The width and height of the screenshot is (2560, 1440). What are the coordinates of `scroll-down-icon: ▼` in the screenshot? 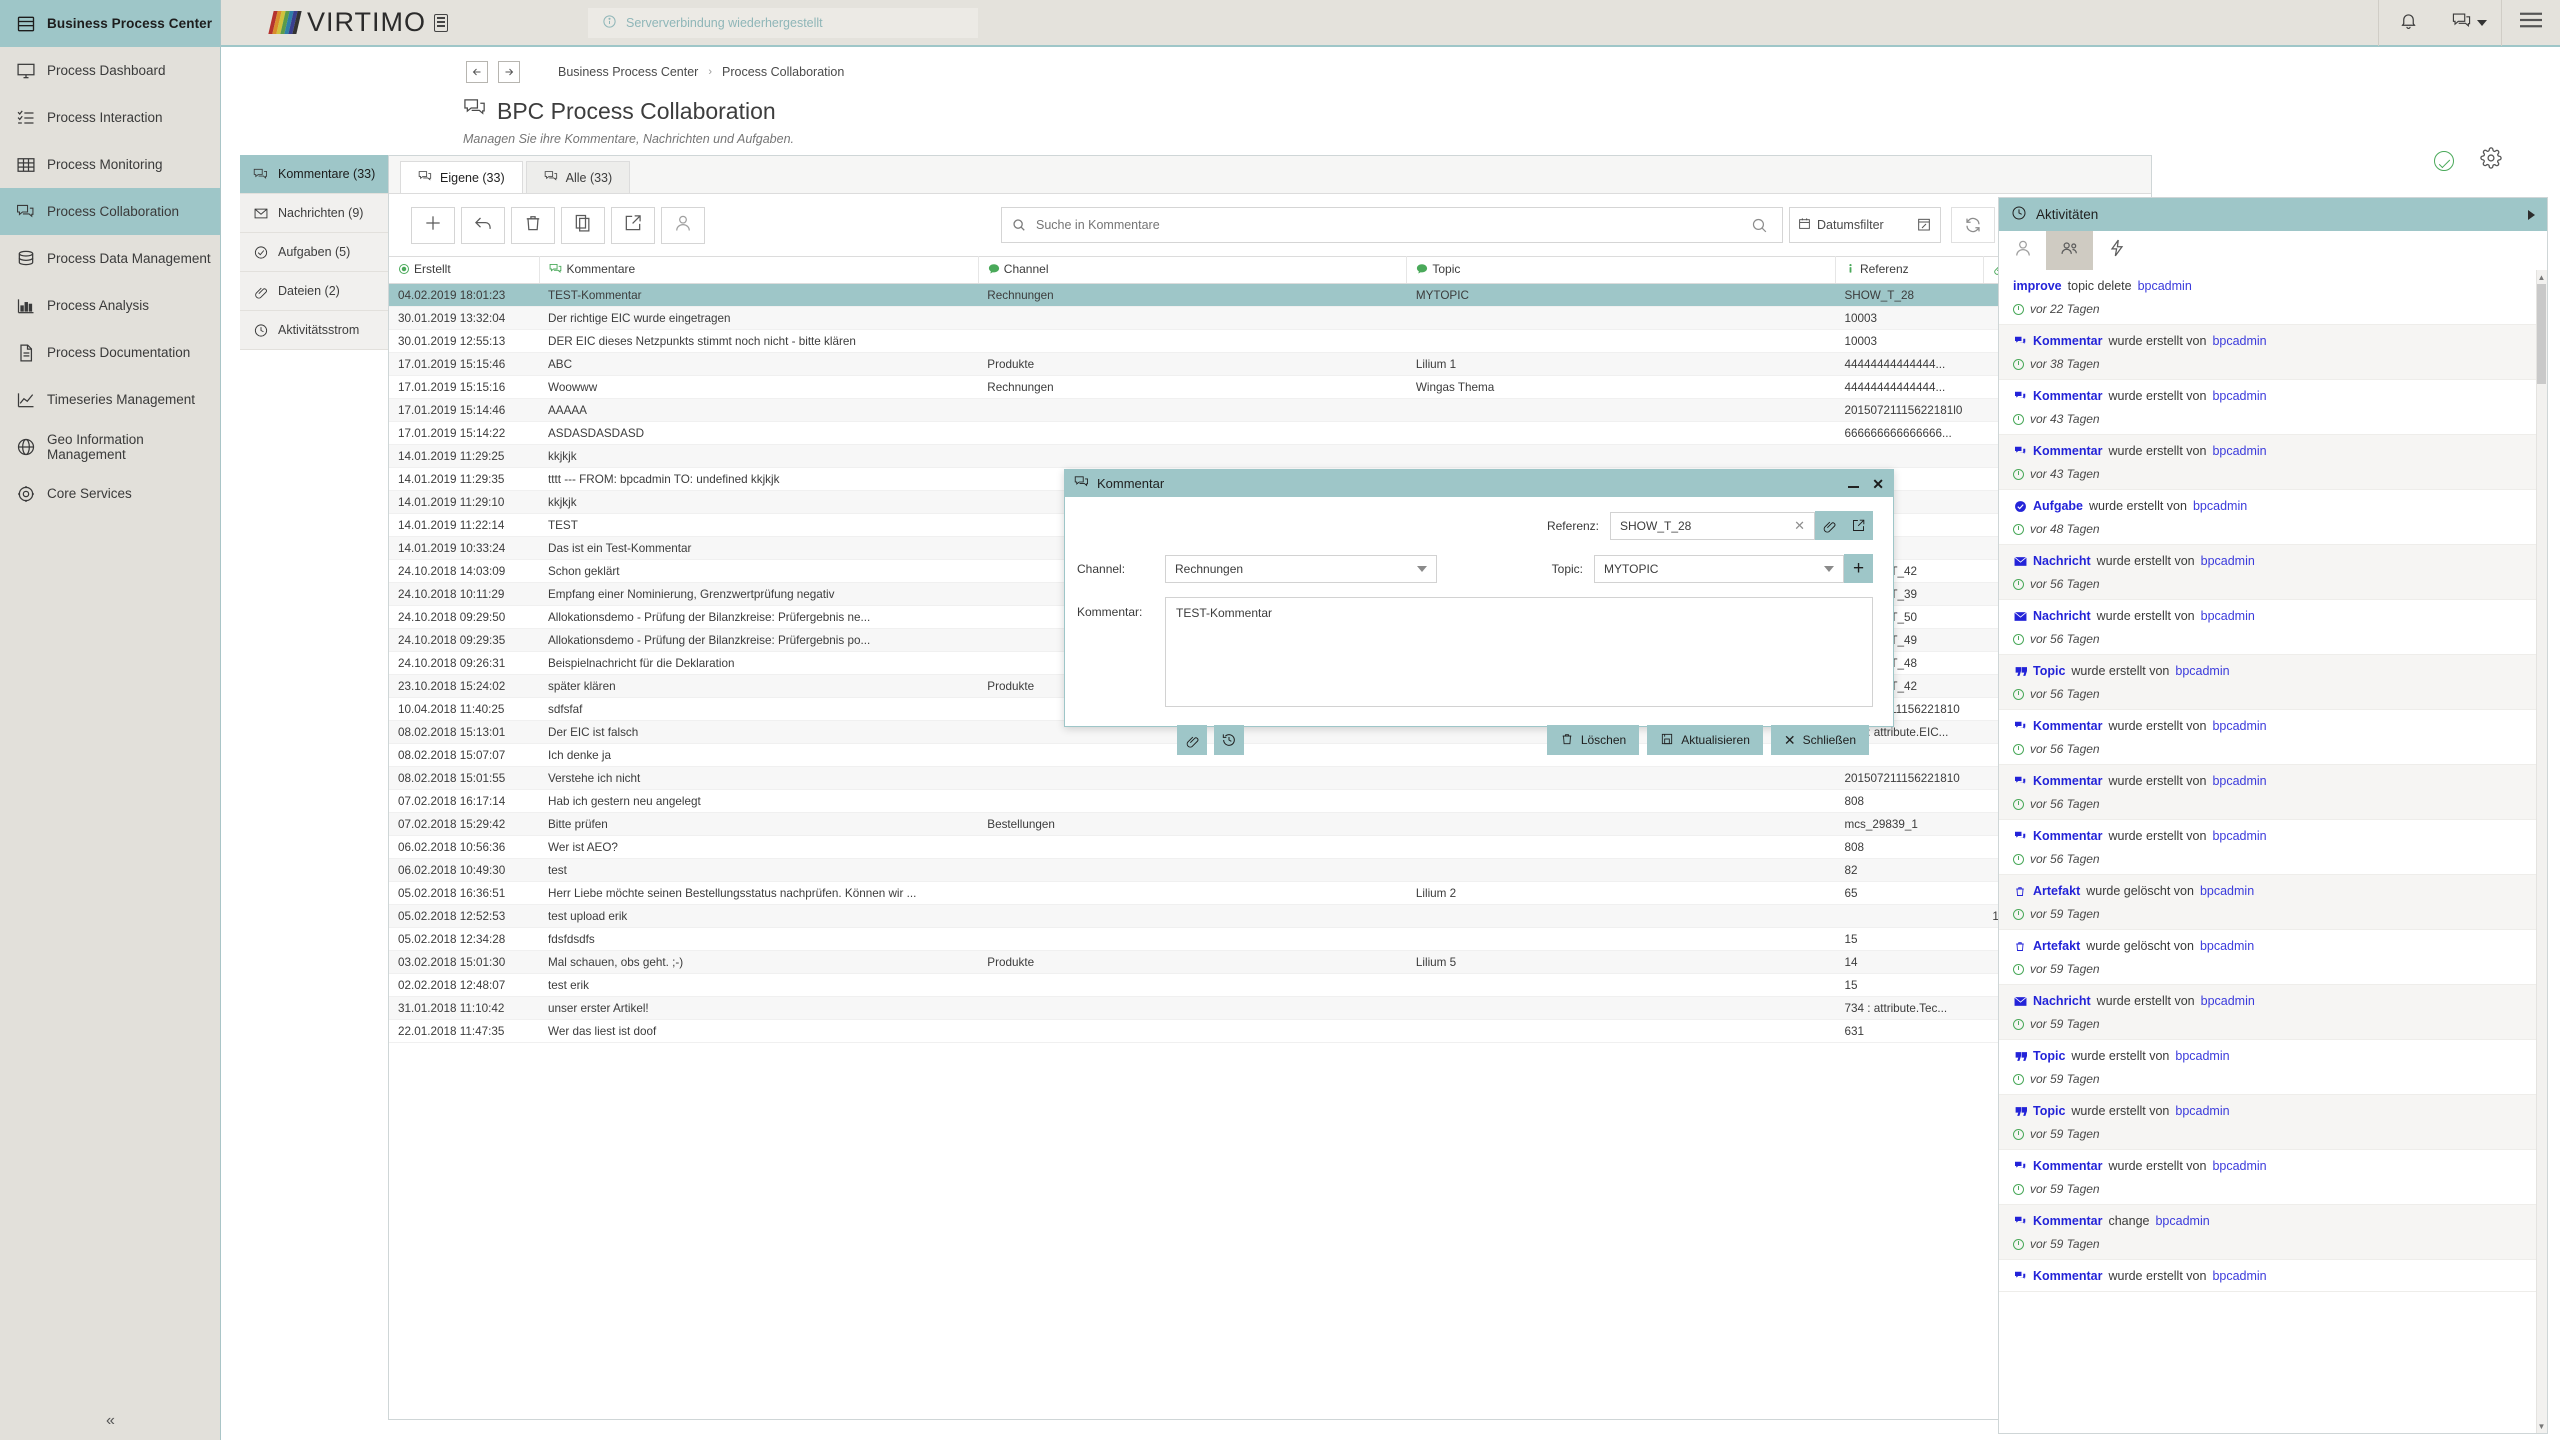 It's located at (2541, 1426).